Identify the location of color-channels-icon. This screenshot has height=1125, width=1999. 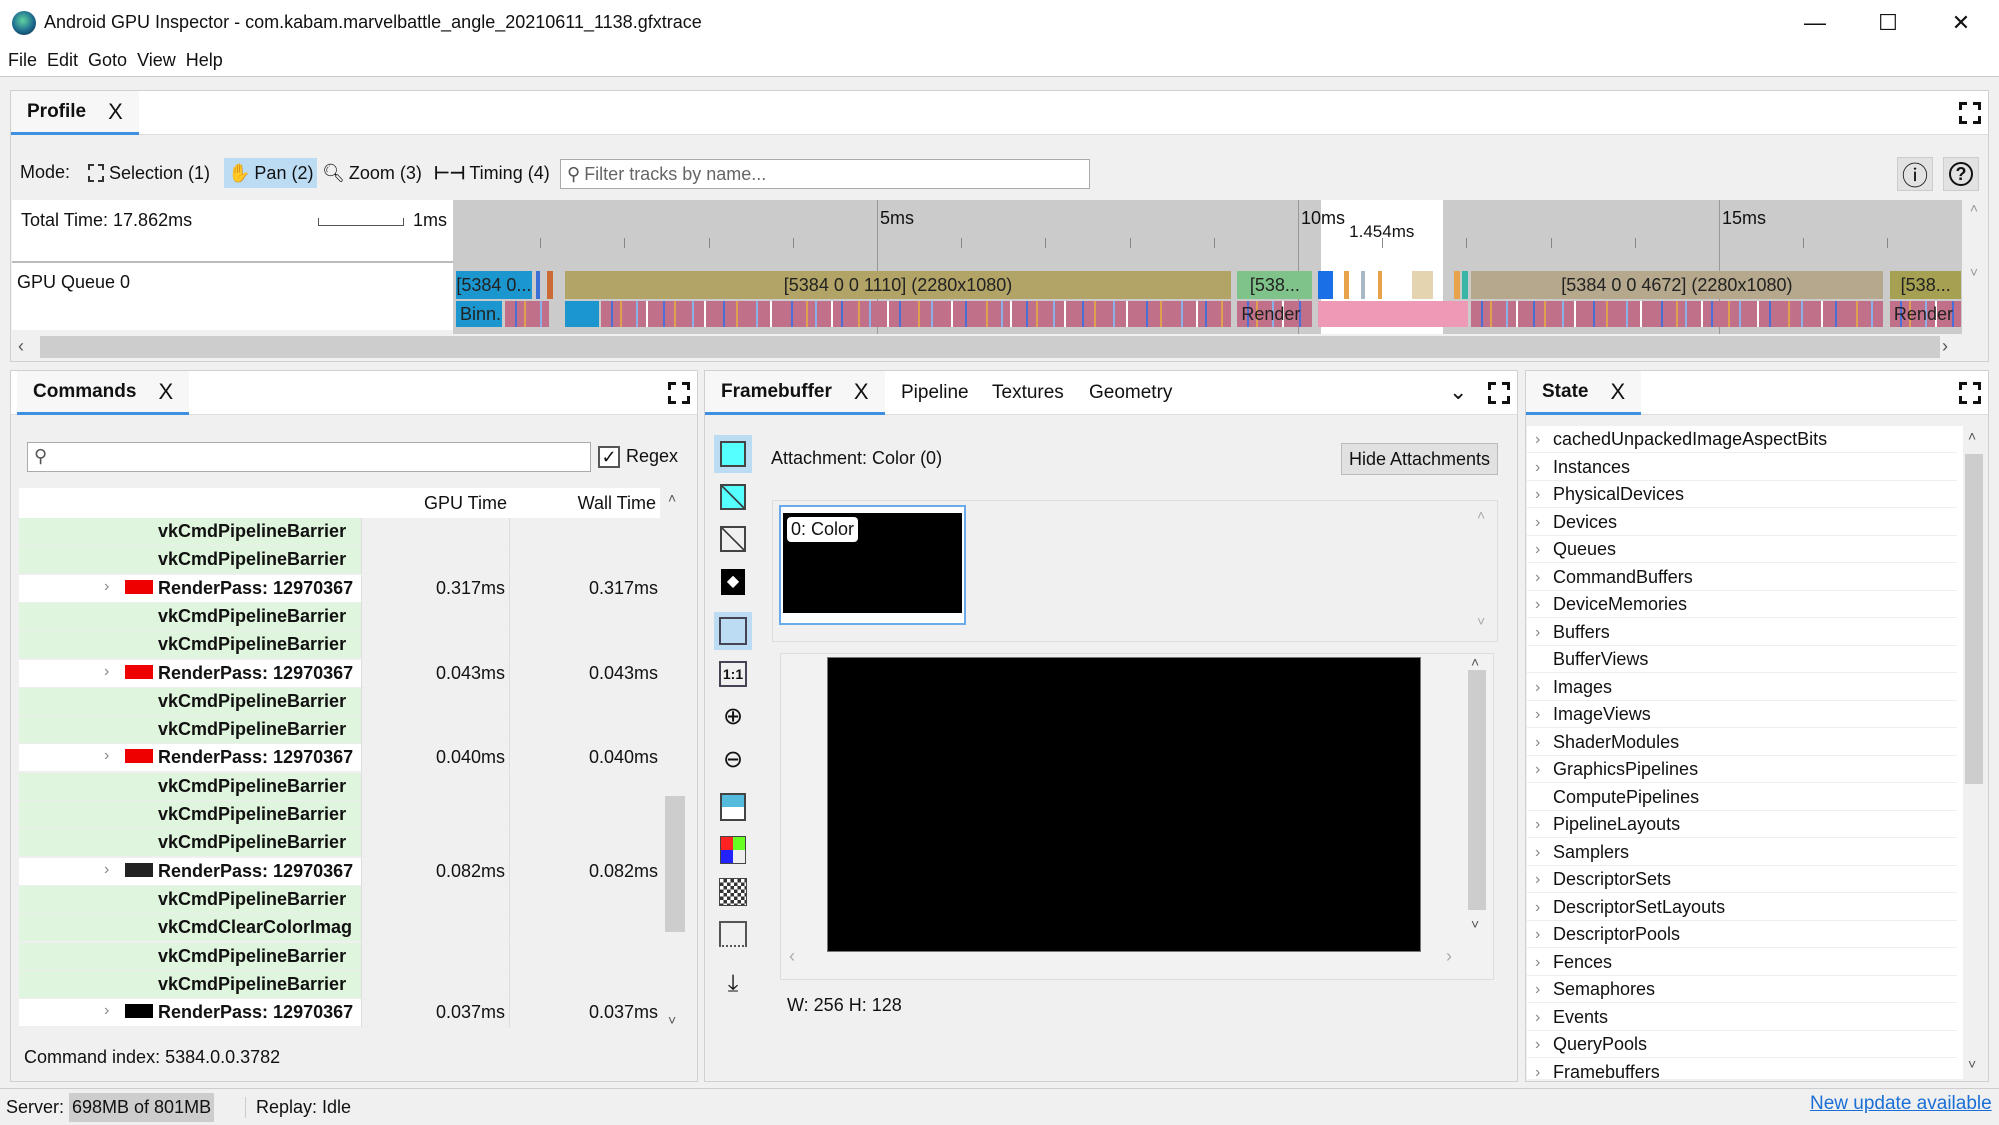
(733, 850).